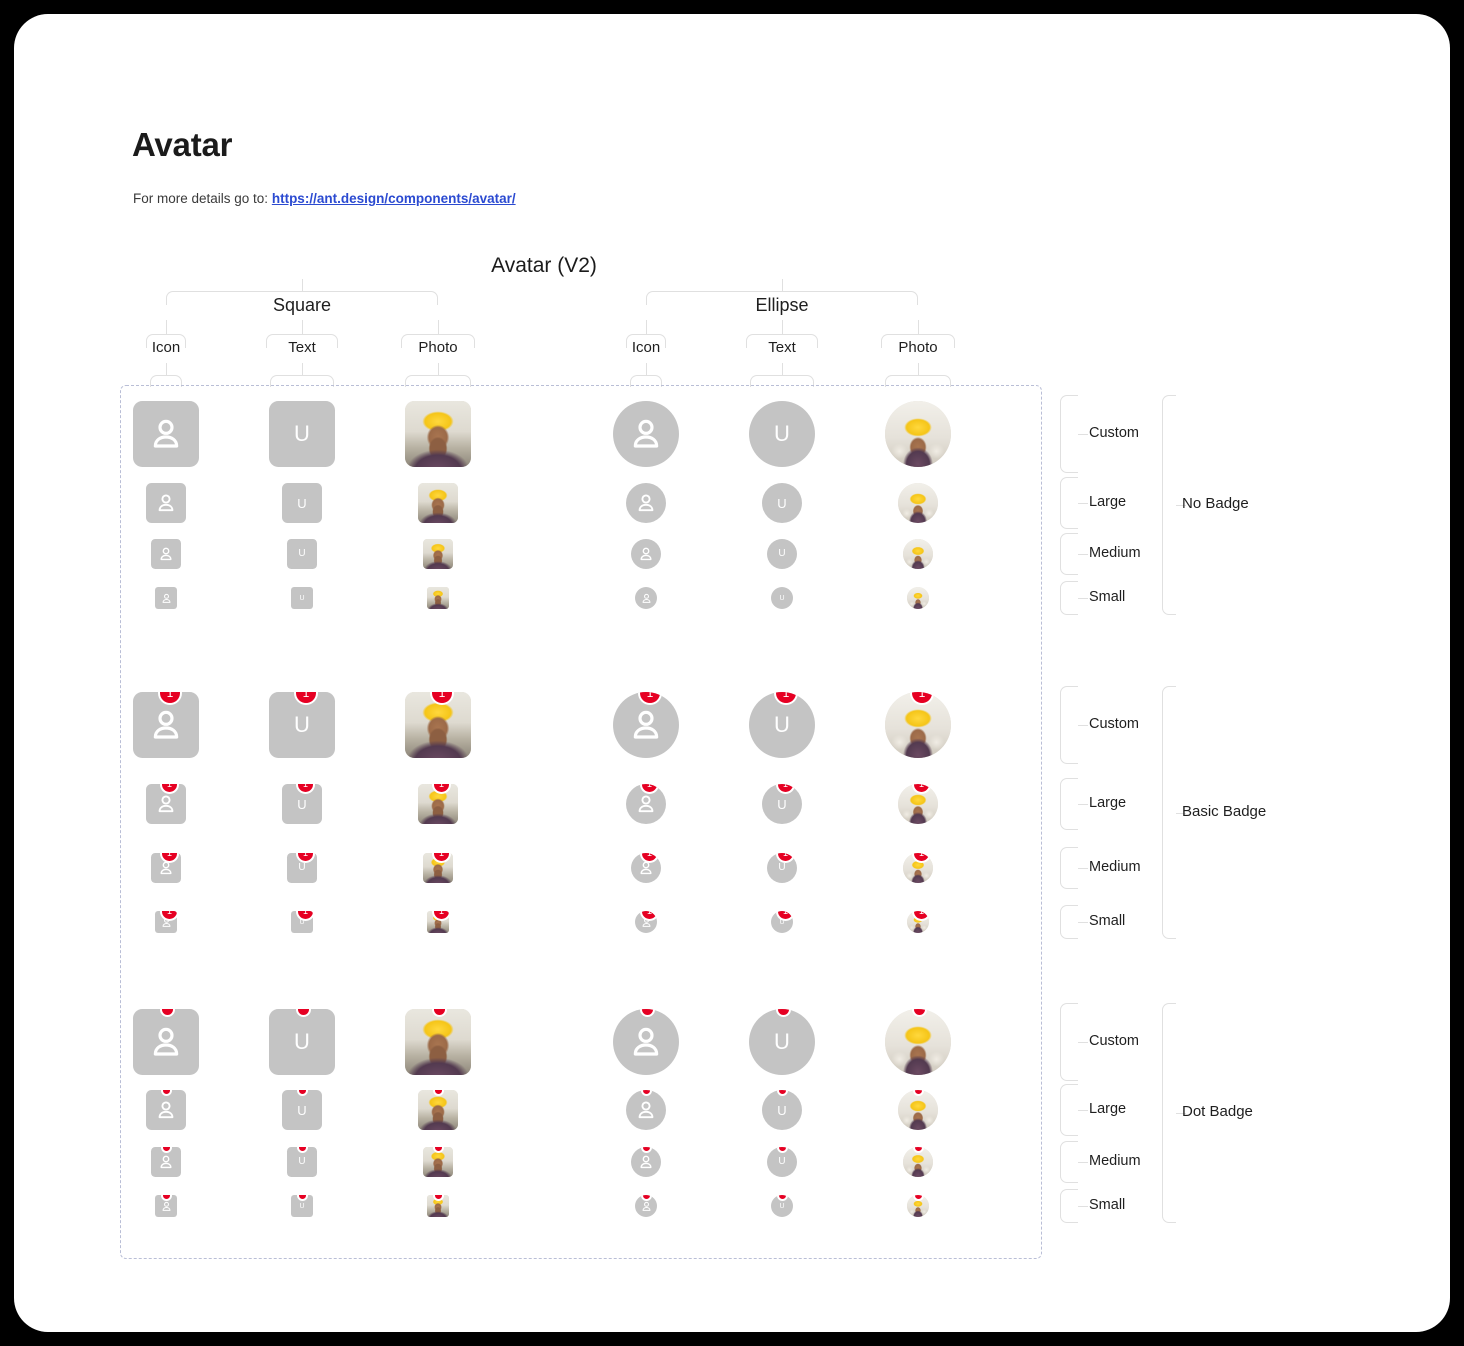 This screenshot has height=1346, width=1464. I want to click on worker-photo, so click(438, 503).